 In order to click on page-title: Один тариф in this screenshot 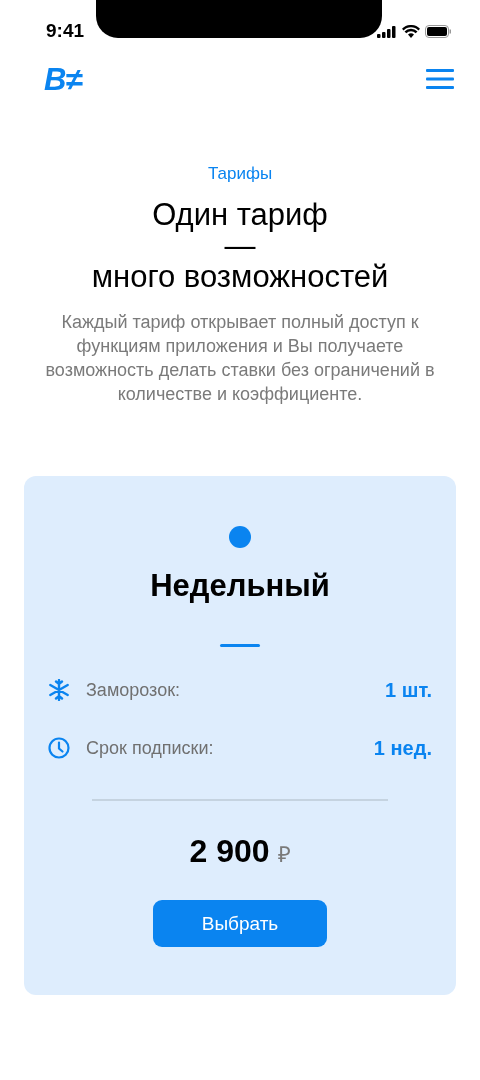, I will do `click(240, 215)`.